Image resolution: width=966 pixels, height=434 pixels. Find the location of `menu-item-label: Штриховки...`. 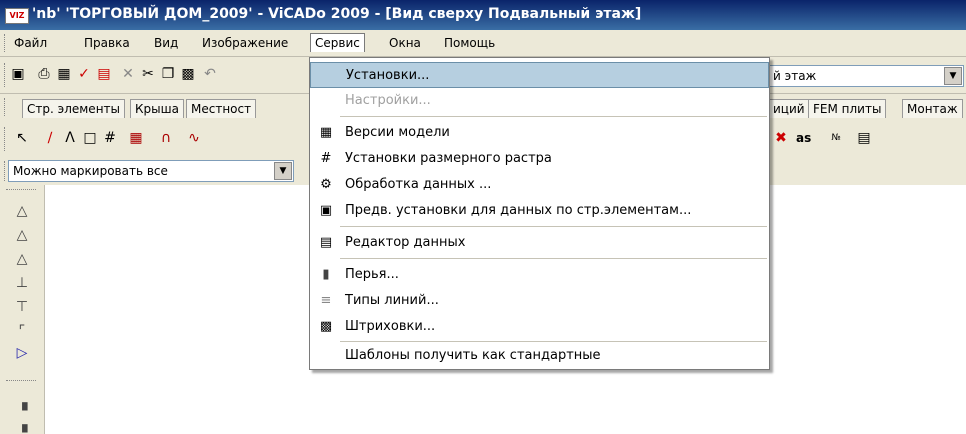

menu-item-label: Штриховки... is located at coordinates (390, 326).